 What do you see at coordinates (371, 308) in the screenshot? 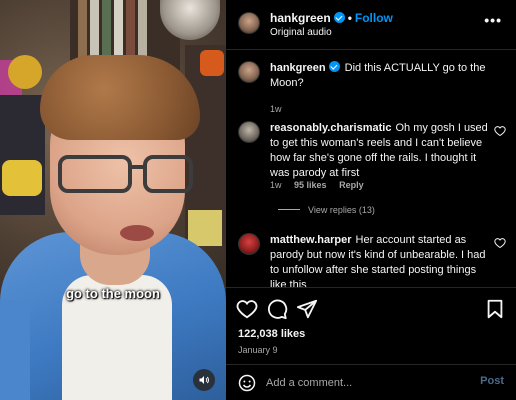
I see `post-actions` at bounding box center [371, 308].